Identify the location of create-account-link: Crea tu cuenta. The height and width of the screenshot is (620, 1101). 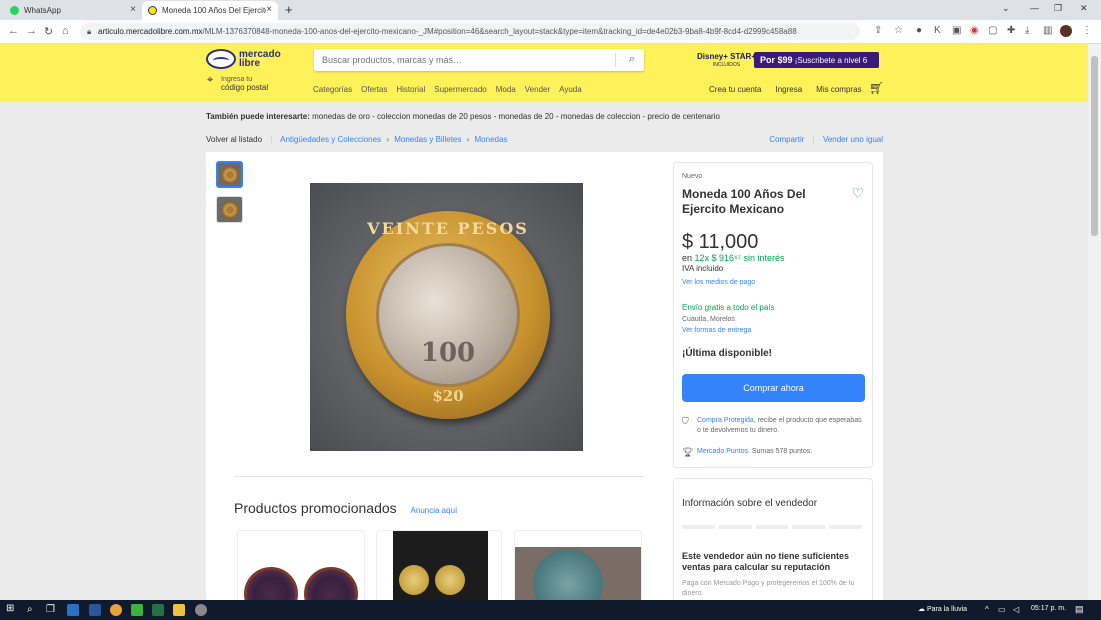
(735, 89).